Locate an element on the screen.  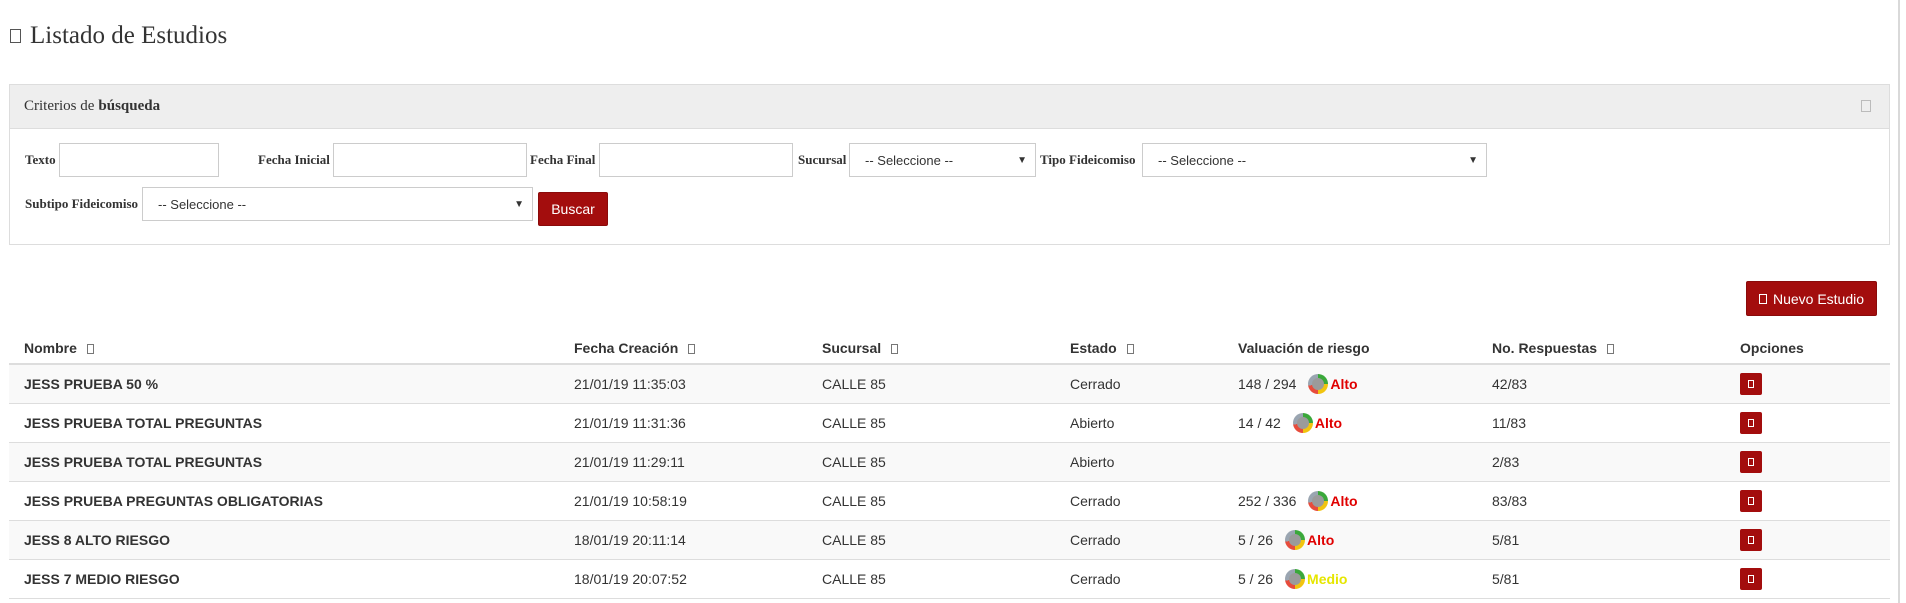
cell-nombre: JESS PRUEBA PREGUNTAS OBLIGATORIAS is located at coordinates (284, 501).